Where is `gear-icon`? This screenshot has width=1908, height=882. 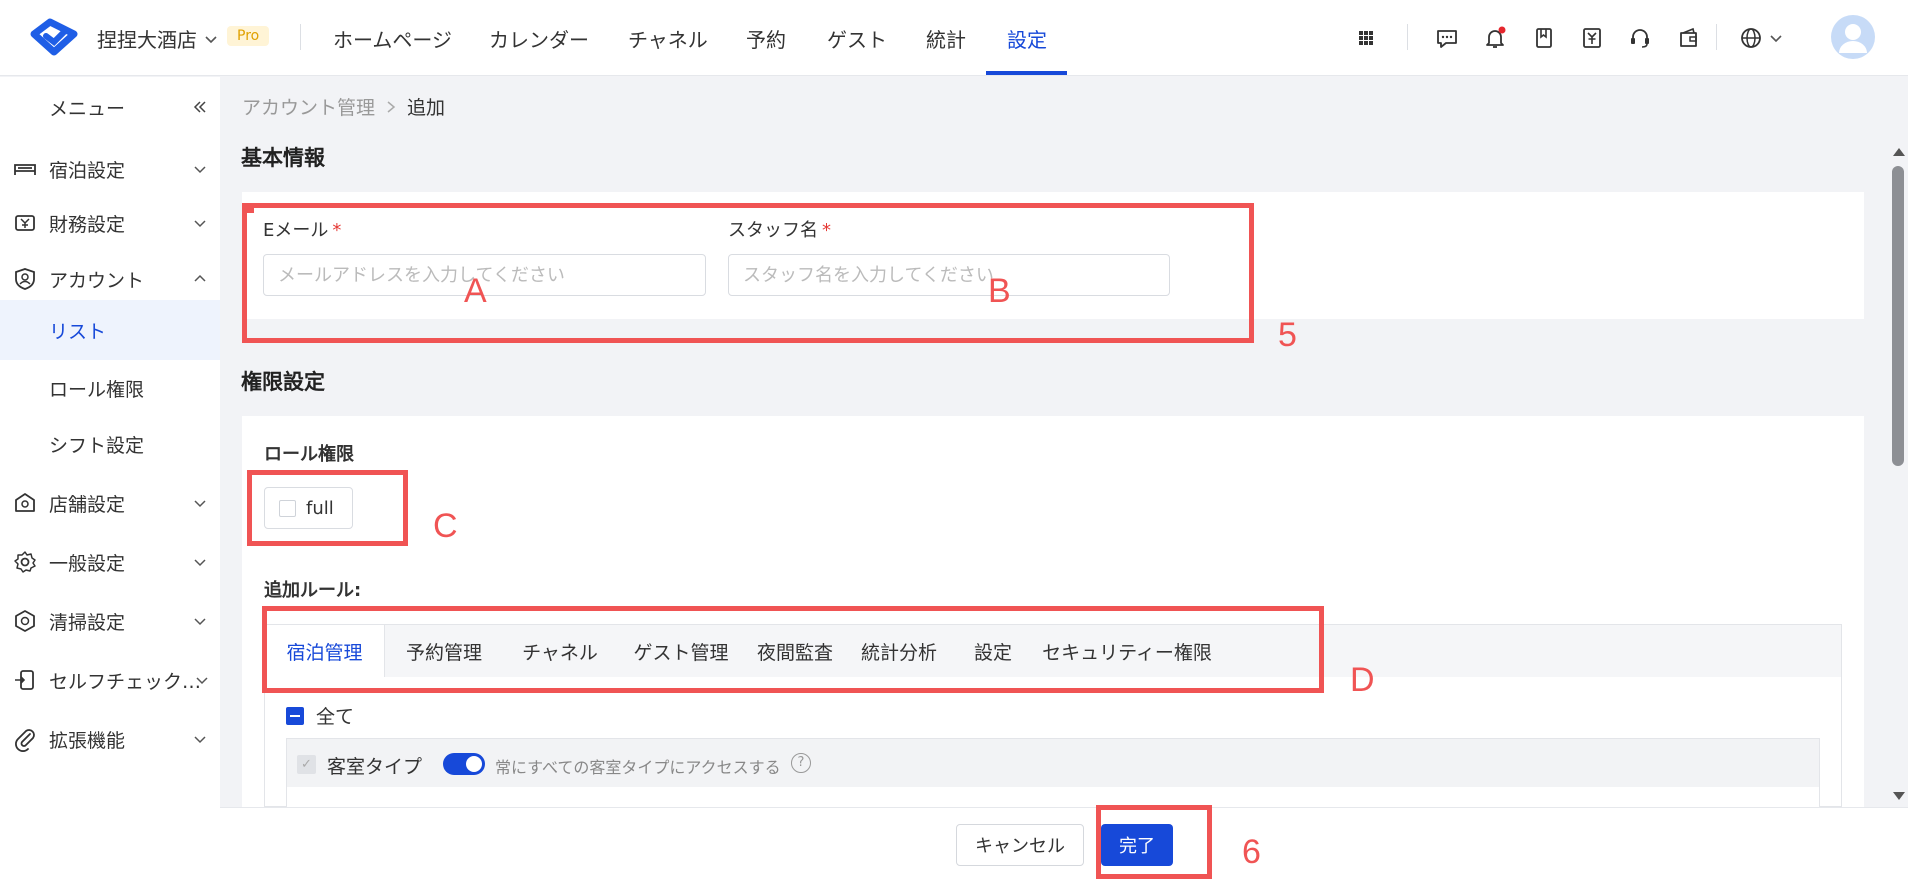 gear-icon is located at coordinates (25, 562).